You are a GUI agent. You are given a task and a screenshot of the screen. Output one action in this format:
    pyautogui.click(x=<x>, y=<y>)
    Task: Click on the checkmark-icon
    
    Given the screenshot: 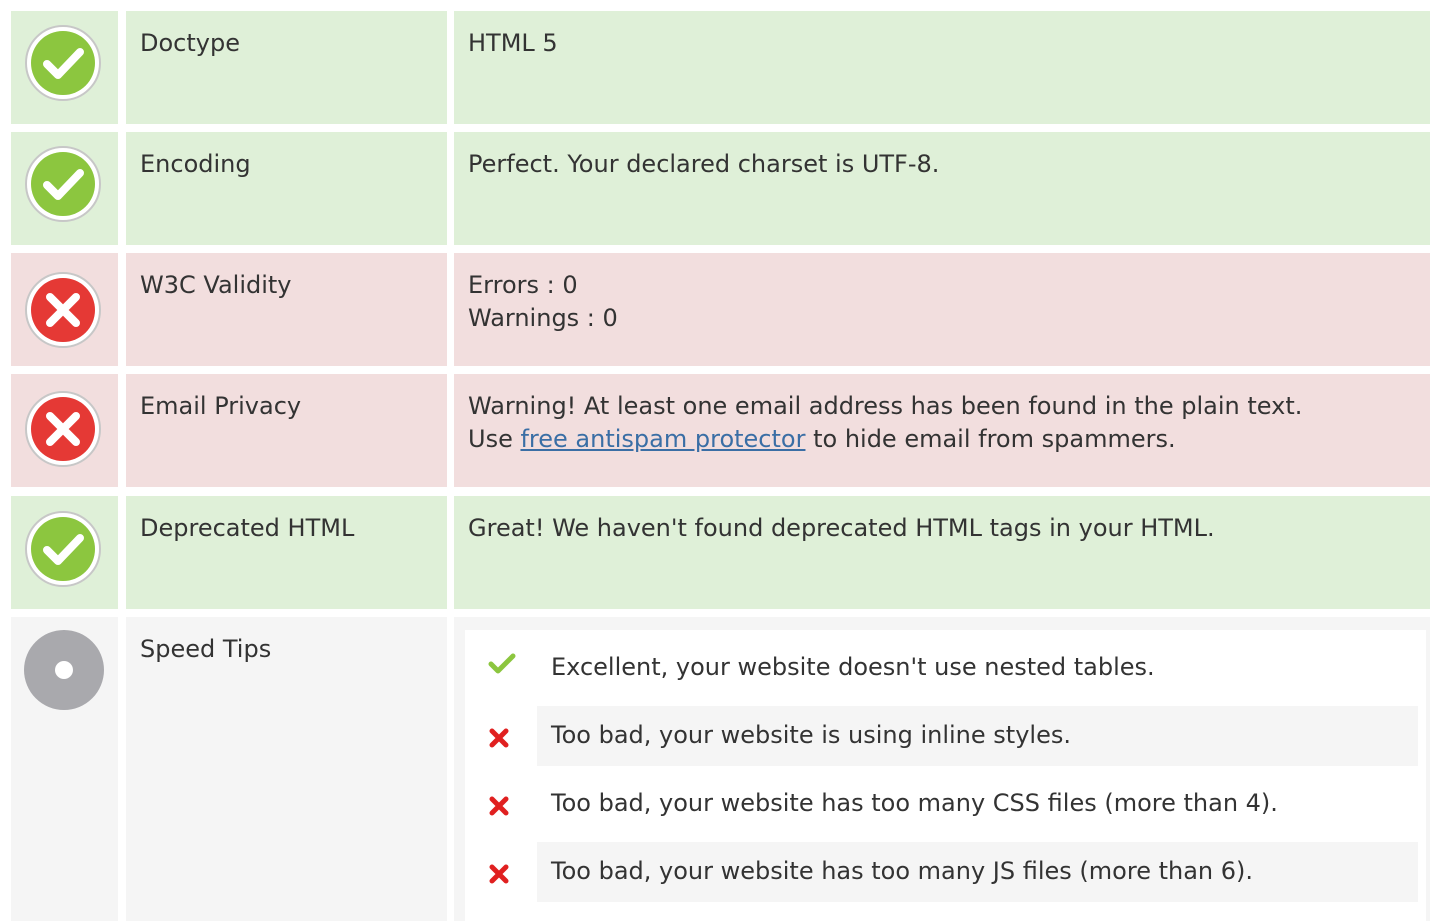 What is the action you would take?
    pyautogui.click(x=502, y=663)
    